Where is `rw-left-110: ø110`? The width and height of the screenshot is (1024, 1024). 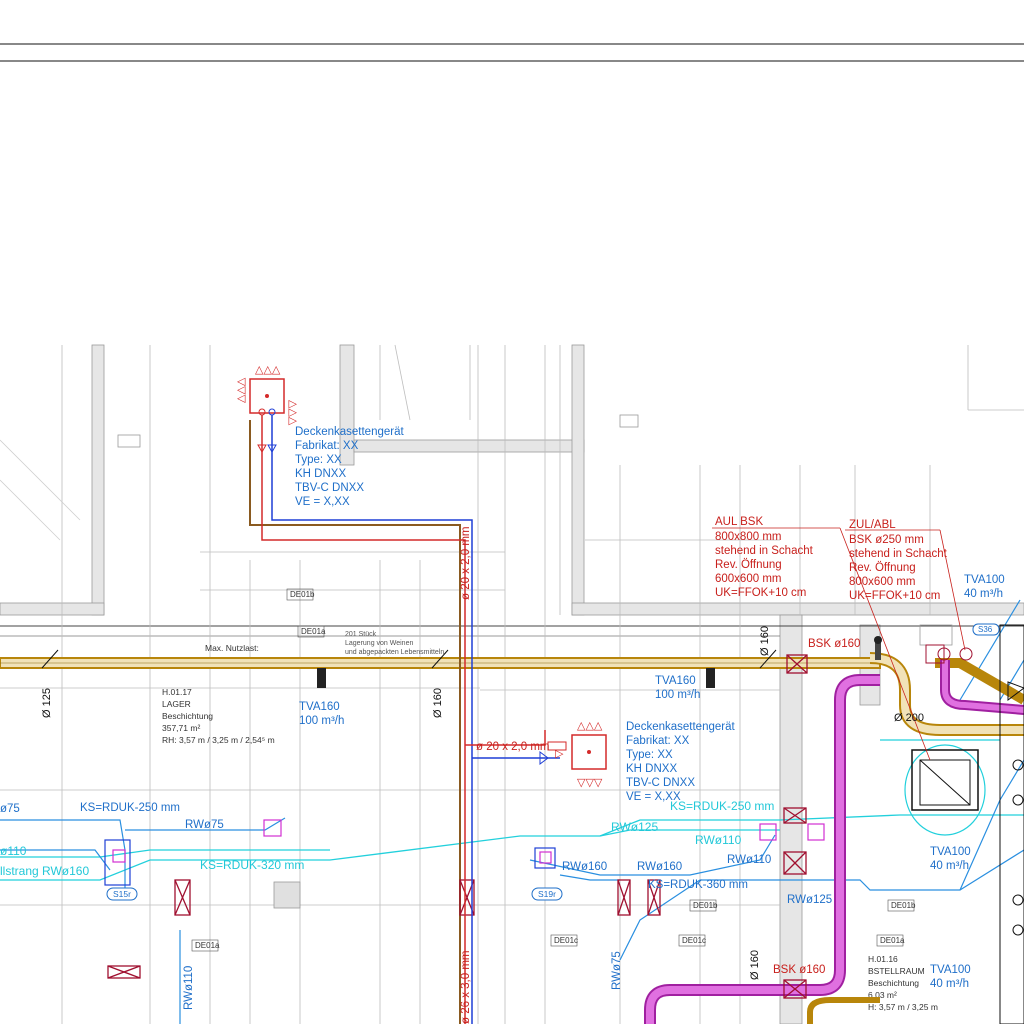 rw-left-110: ø110 is located at coordinates (13, 851).